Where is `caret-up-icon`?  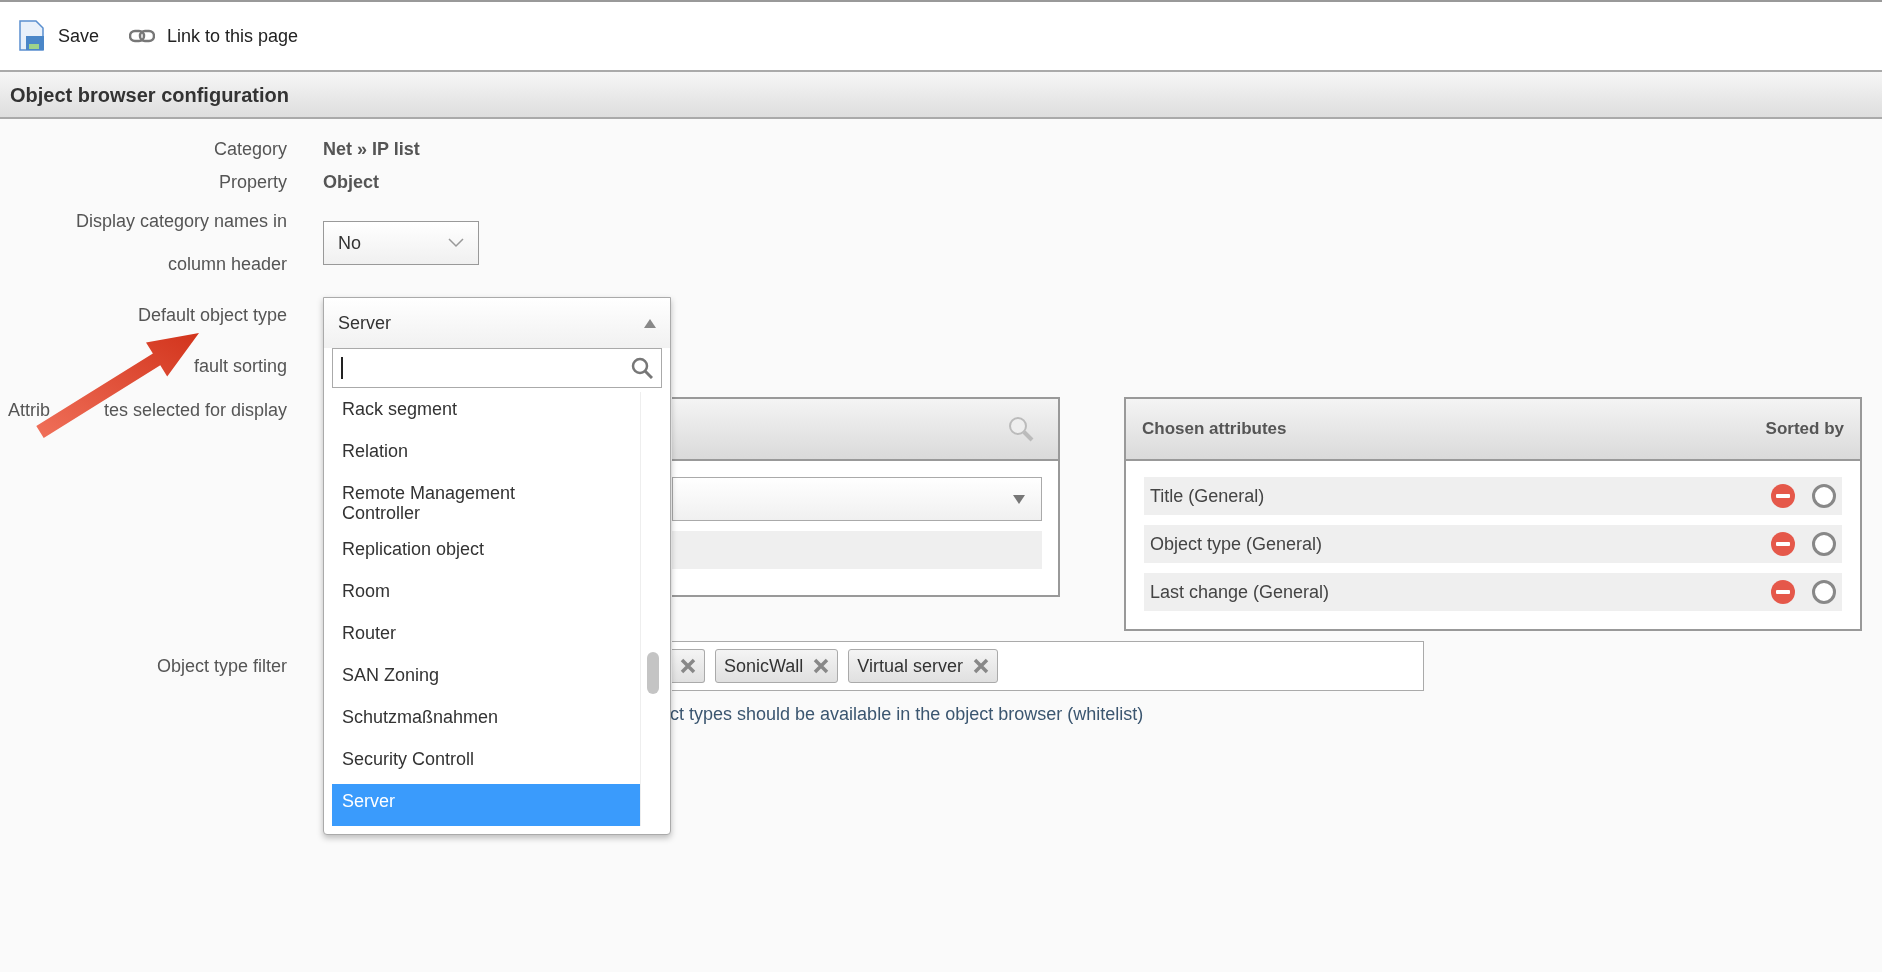 caret-up-icon is located at coordinates (650, 323).